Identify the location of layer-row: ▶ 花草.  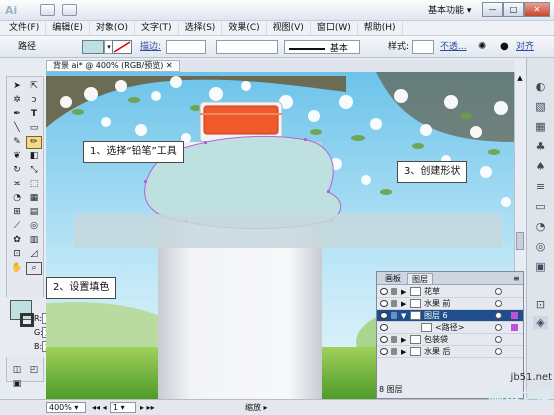
(450, 292).